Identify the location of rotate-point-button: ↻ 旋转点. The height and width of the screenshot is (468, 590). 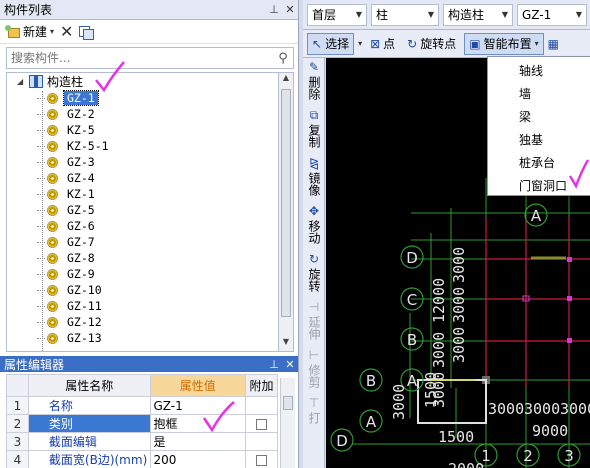
(431, 44).